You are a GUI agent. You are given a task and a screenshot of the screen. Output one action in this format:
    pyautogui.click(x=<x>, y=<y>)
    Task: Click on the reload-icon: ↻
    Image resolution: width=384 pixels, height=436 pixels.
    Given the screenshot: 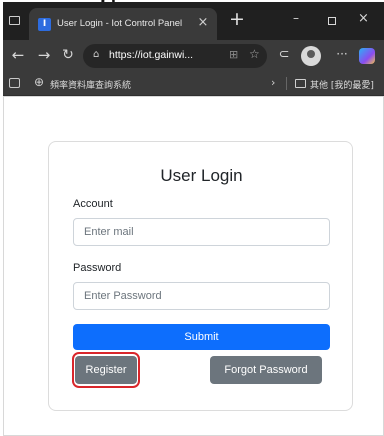 What is the action you would take?
    pyautogui.click(x=68, y=55)
    